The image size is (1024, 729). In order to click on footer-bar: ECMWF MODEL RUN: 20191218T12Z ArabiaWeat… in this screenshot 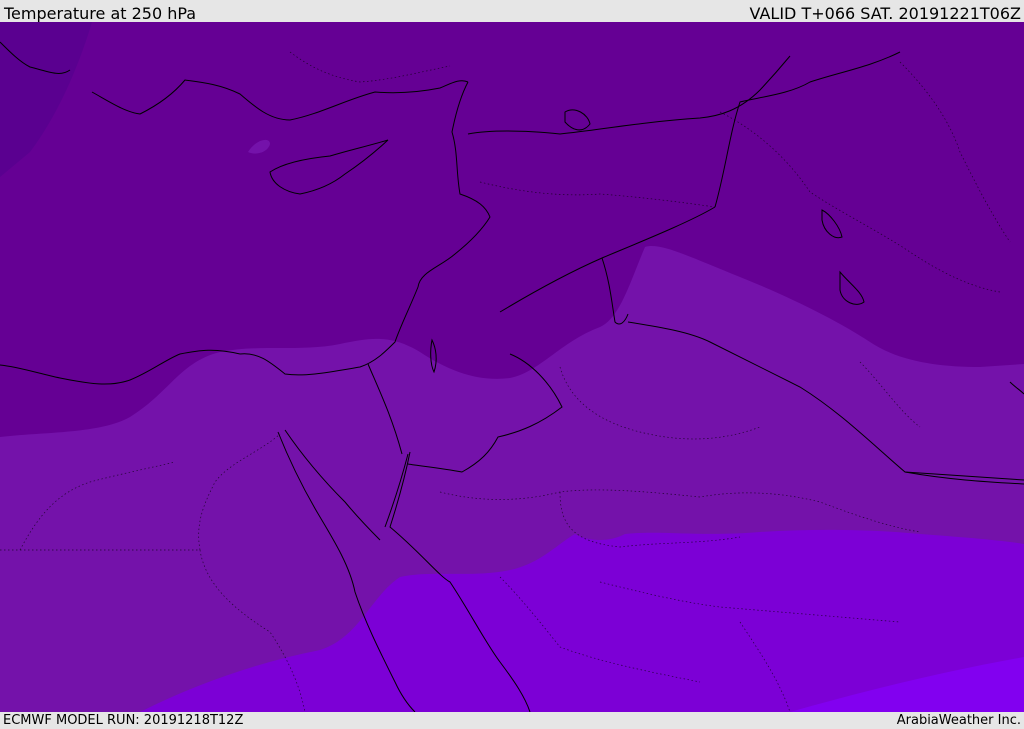, I will do `click(512, 720)`.